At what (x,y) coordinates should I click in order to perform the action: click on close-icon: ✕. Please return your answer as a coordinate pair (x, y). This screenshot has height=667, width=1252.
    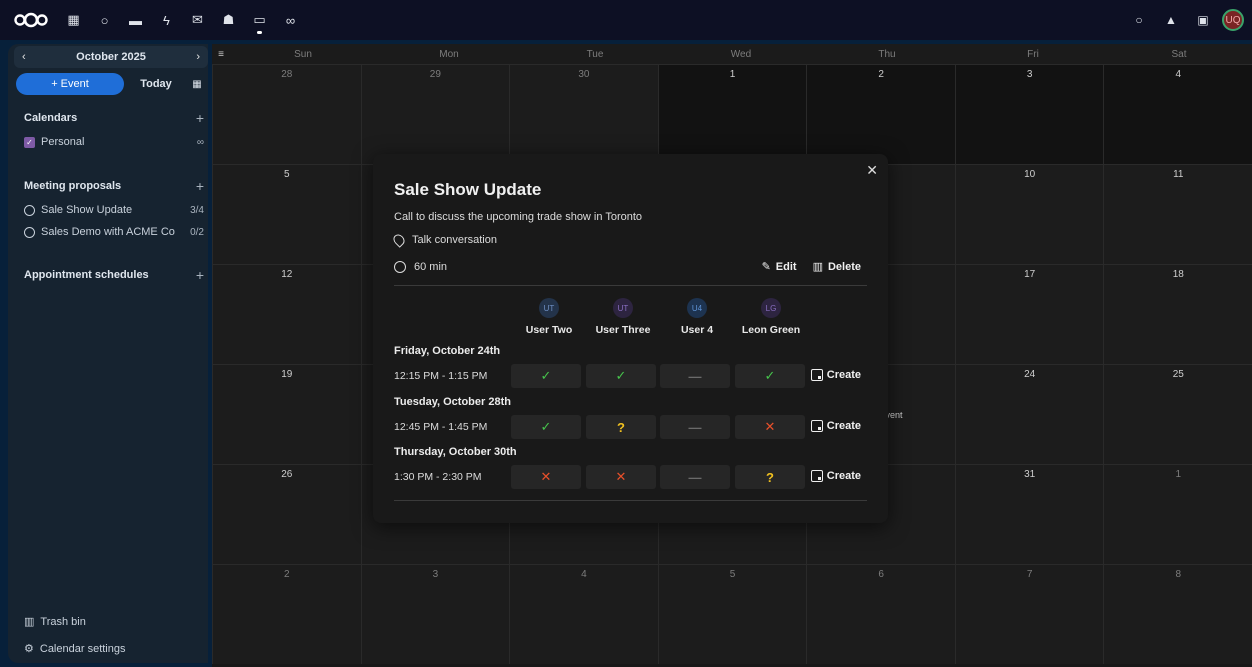
    Looking at the image, I should click on (872, 170).